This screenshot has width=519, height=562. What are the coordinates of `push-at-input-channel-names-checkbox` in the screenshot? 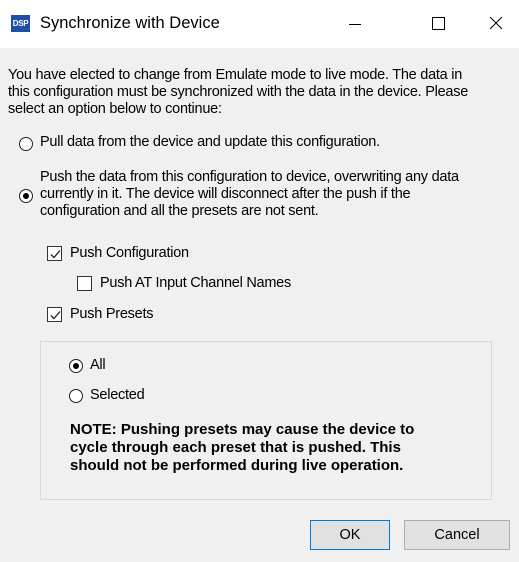 It's located at (84, 283).